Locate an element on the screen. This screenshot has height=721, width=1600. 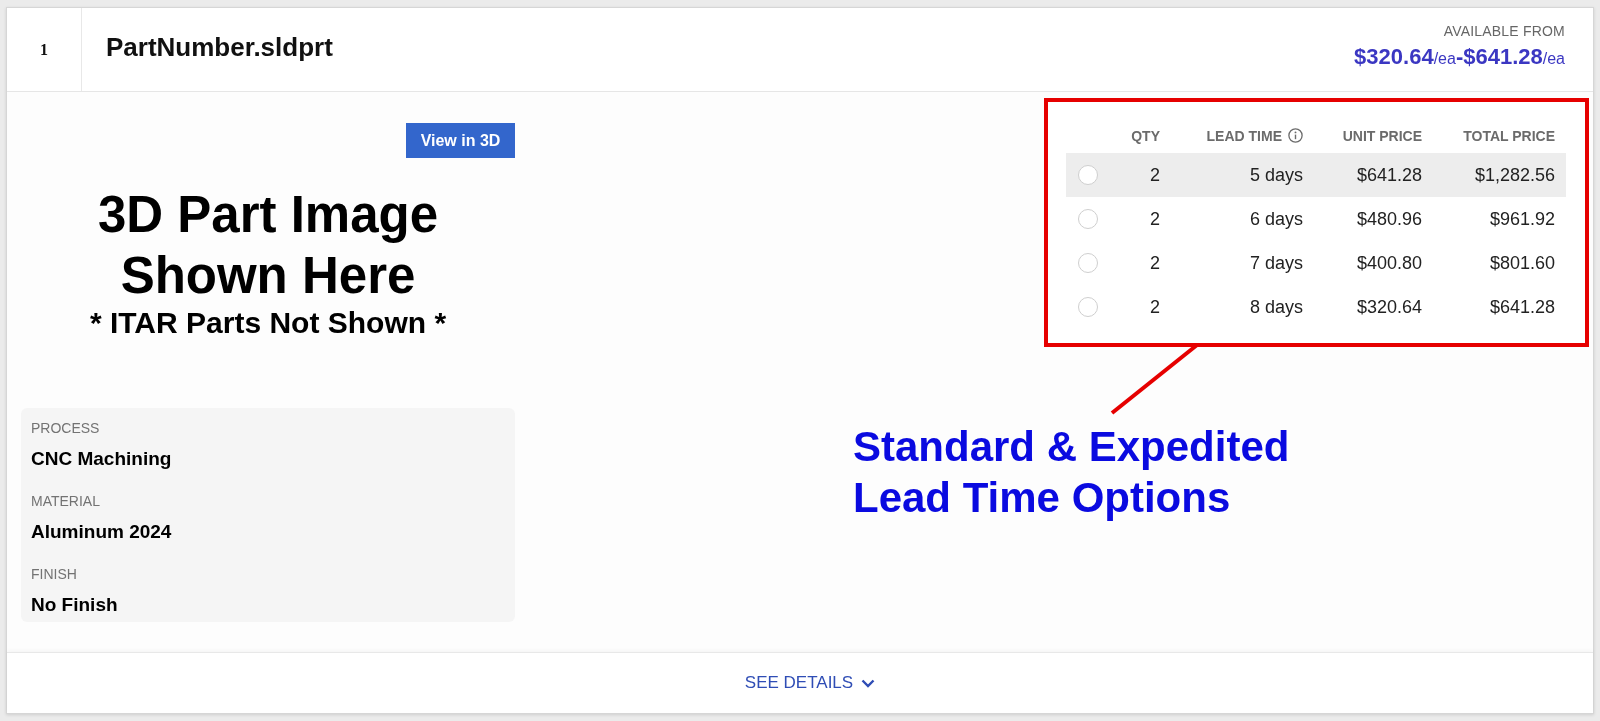
price-label: AVAILABLE FROM is located at coordinates (1504, 31).